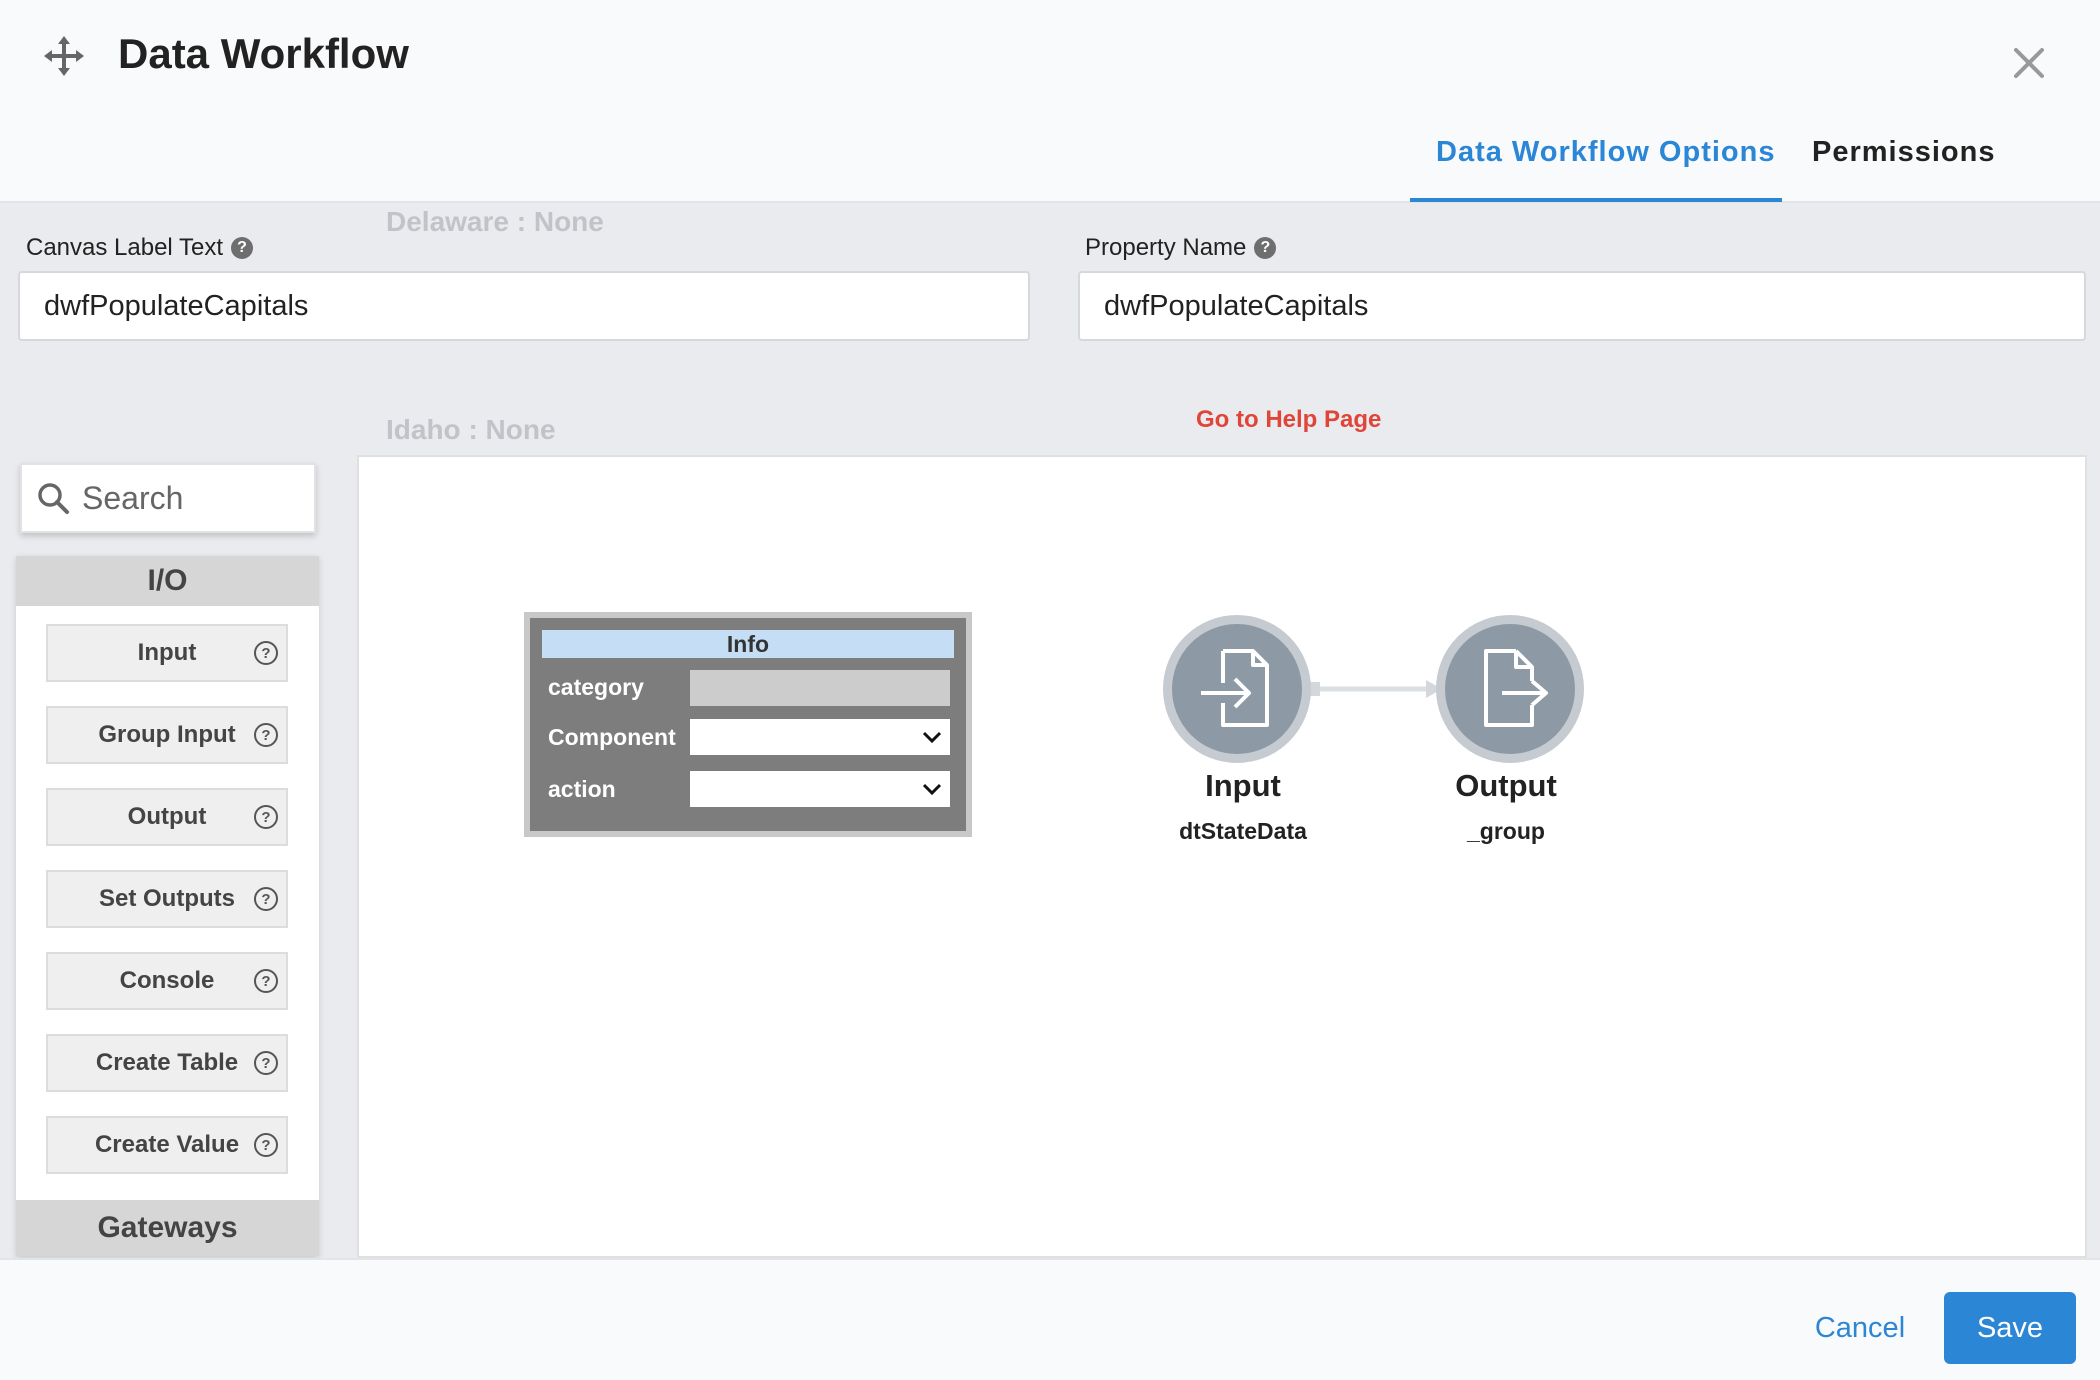 The image size is (2100, 1380). Describe the element at coordinates (524, 306) in the screenshot. I see `canvas-label-text-input` at that location.